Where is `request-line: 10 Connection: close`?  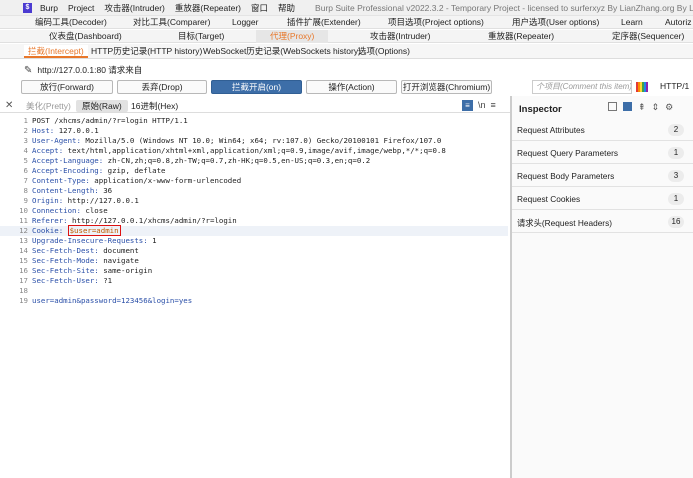 request-line: 10 Connection: close is located at coordinates (63, 210).